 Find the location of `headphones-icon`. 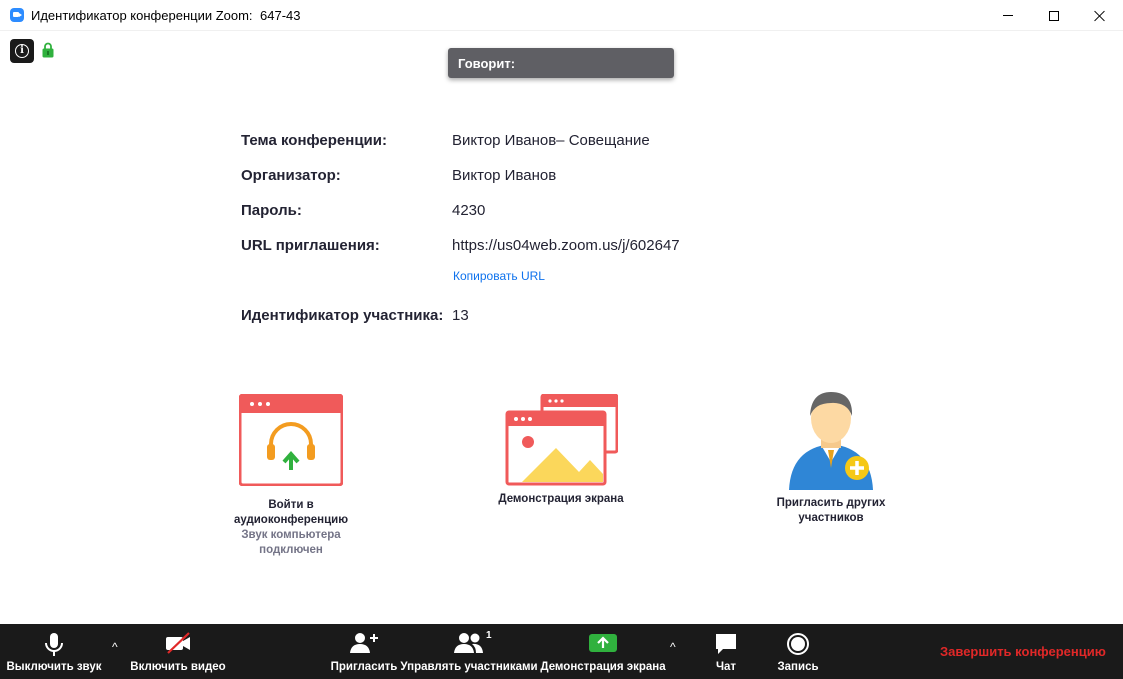

headphones-icon is located at coordinates (291, 440).